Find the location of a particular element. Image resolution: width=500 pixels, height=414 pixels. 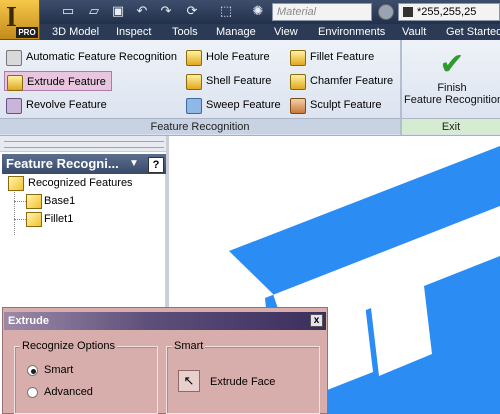

appearance-icon: ✺ is located at coordinates (258, 12).